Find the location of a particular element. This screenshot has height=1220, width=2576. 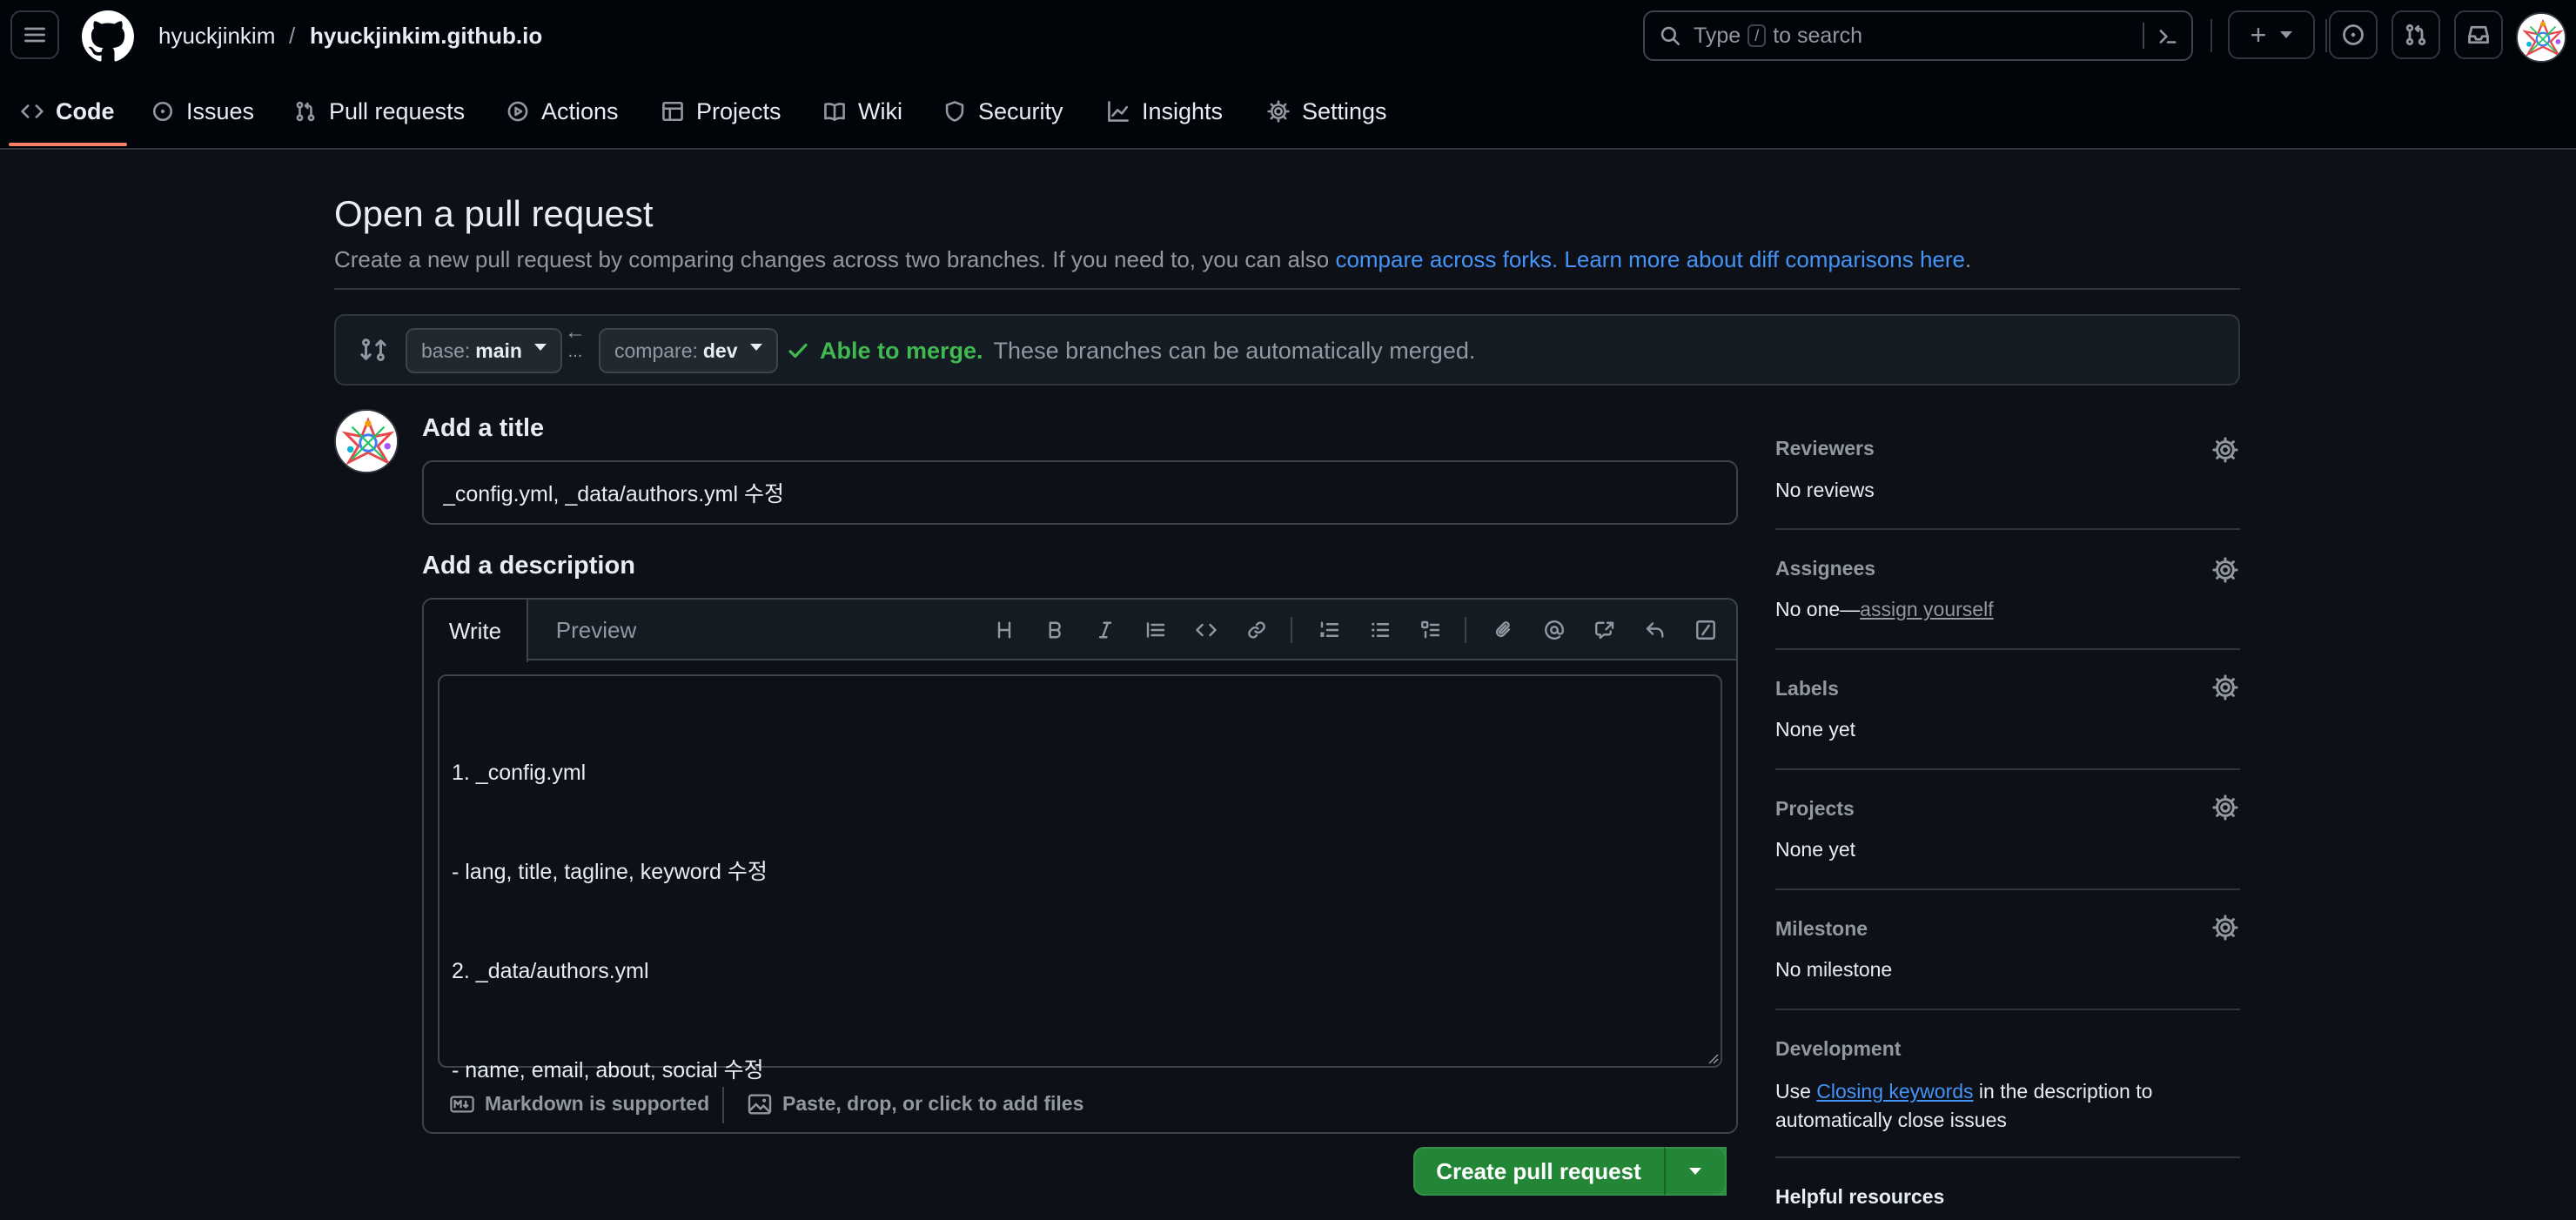

avatar-pattern-icon is located at coordinates (2541, 37).